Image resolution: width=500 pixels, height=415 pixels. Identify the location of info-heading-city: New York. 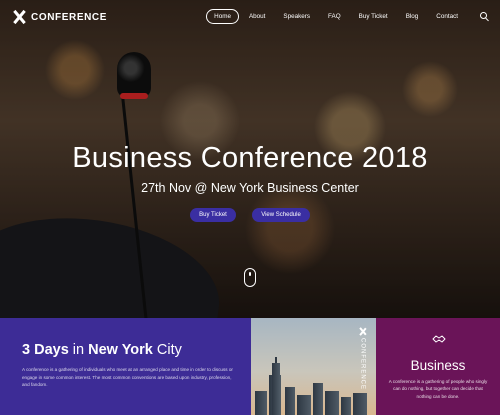
(120, 350).